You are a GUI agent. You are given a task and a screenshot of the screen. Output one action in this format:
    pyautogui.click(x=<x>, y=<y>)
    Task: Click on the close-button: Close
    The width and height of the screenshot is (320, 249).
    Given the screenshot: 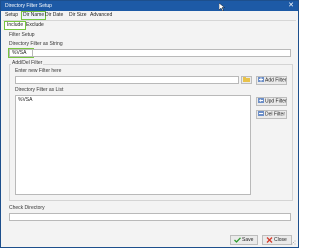 What is the action you would take?
    pyautogui.click(x=277, y=240)
    